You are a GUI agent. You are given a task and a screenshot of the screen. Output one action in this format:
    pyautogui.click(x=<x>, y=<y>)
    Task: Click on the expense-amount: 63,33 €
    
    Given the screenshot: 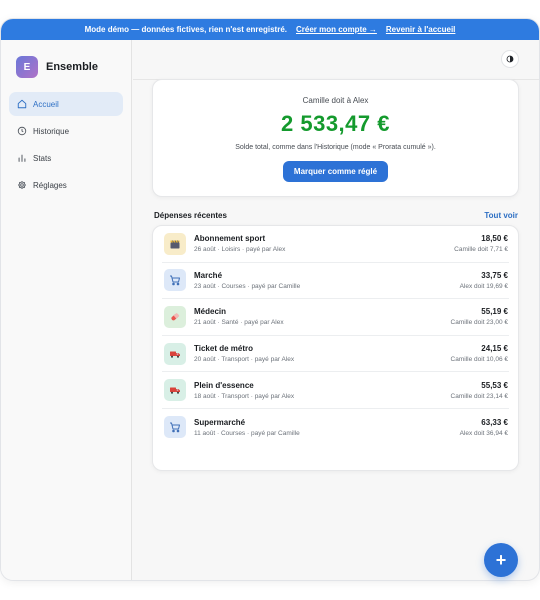 What is the action you would take?
    pyautogui.click(x=494, y=422)
    